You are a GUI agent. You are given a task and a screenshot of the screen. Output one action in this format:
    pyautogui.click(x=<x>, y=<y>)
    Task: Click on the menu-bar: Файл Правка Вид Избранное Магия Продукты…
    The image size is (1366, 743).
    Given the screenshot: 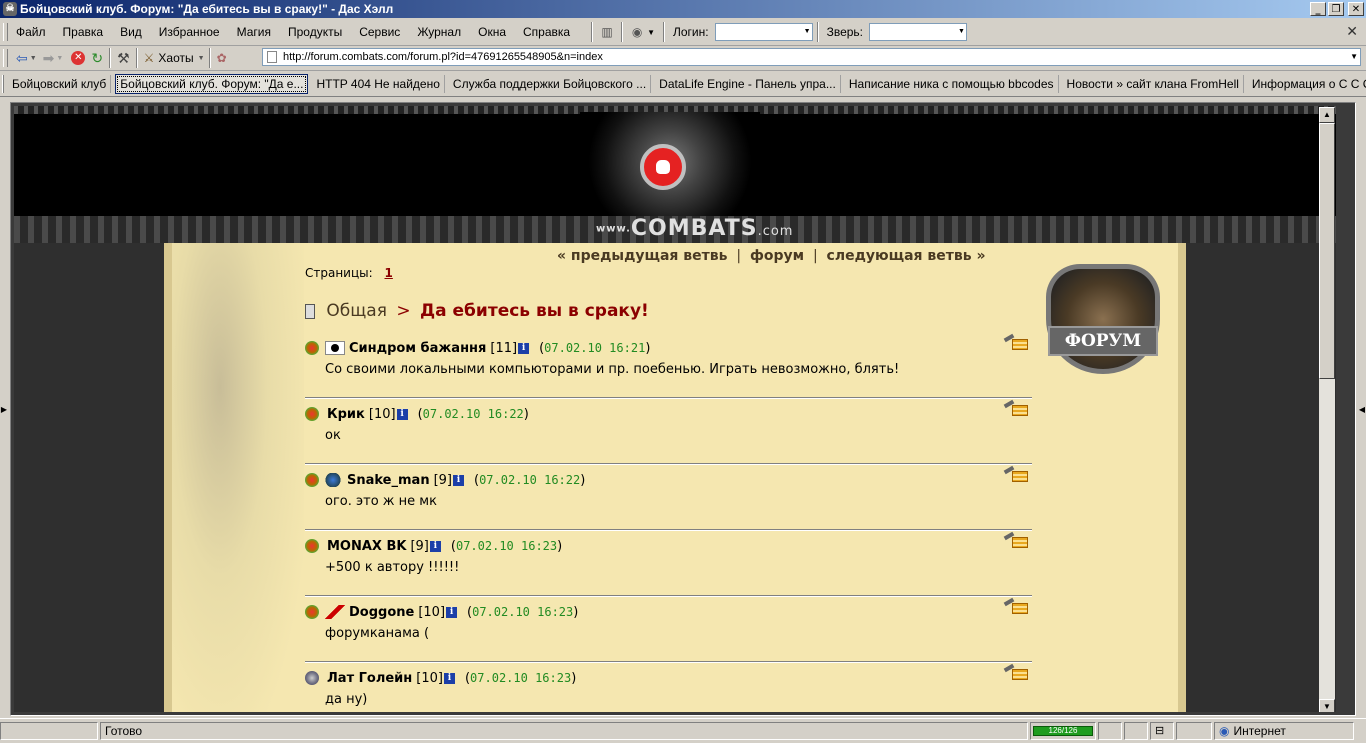 What is the action you would take?
    pyautogui.click(x=683, y=32)
    